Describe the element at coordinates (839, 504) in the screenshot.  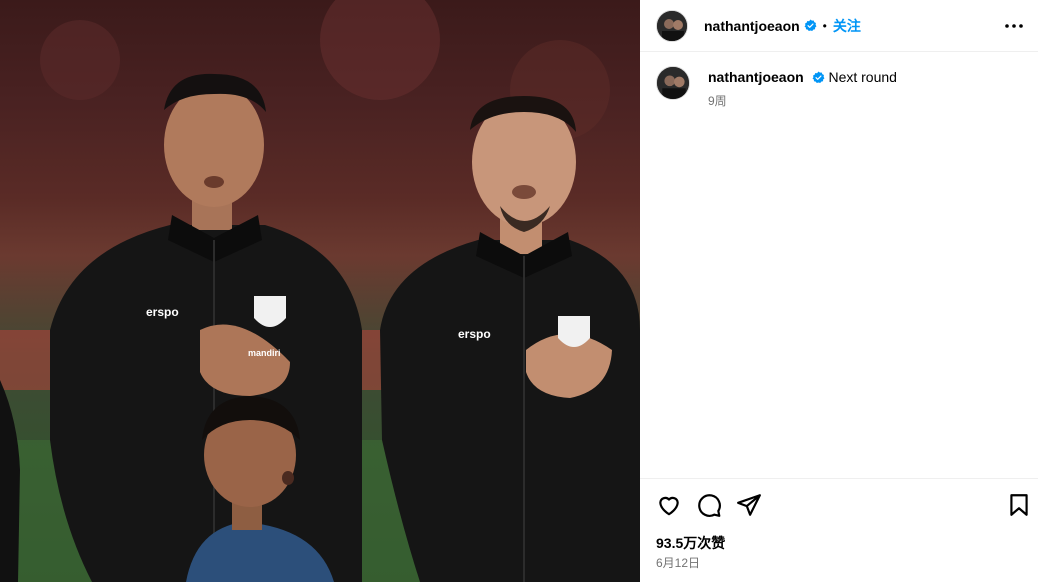
I see `action-bar` at that location.